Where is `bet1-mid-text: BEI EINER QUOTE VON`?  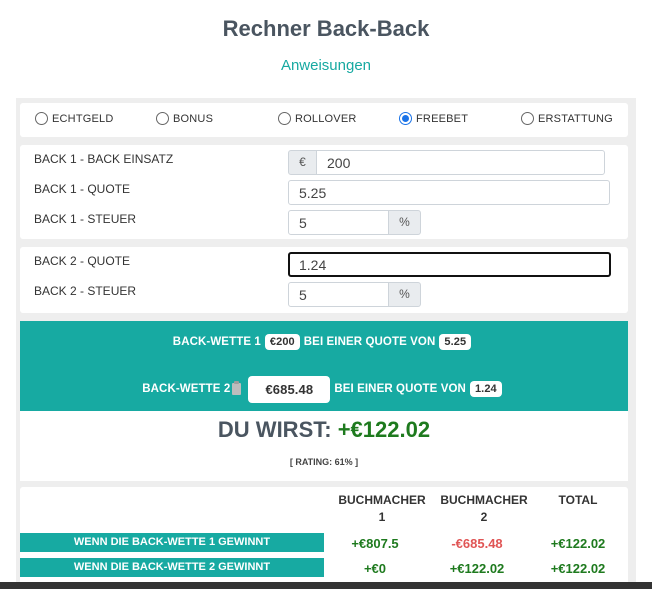 bet1-mid-text: BEI EINER QUOTE VON is located at coordinates (369, 342).